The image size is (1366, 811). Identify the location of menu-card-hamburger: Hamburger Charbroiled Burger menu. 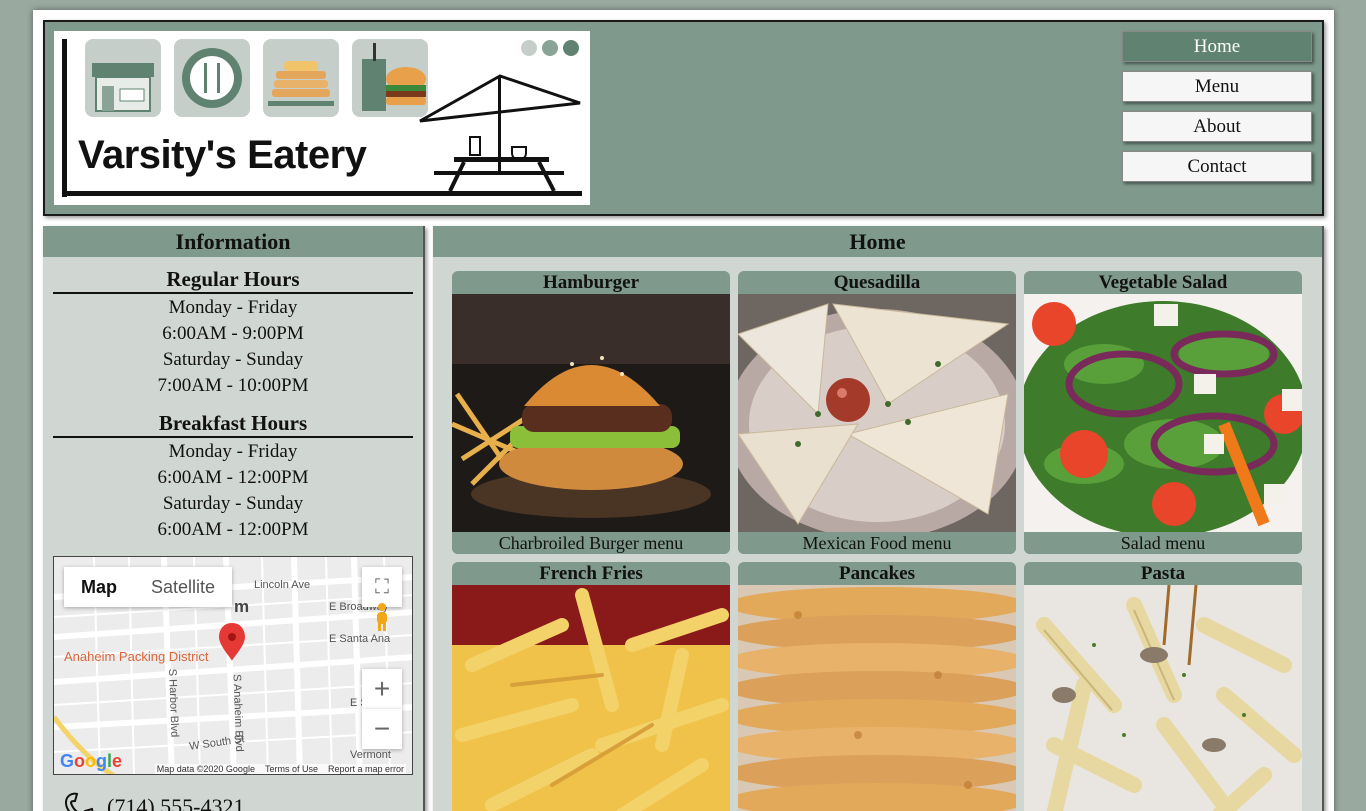
(591, 412).